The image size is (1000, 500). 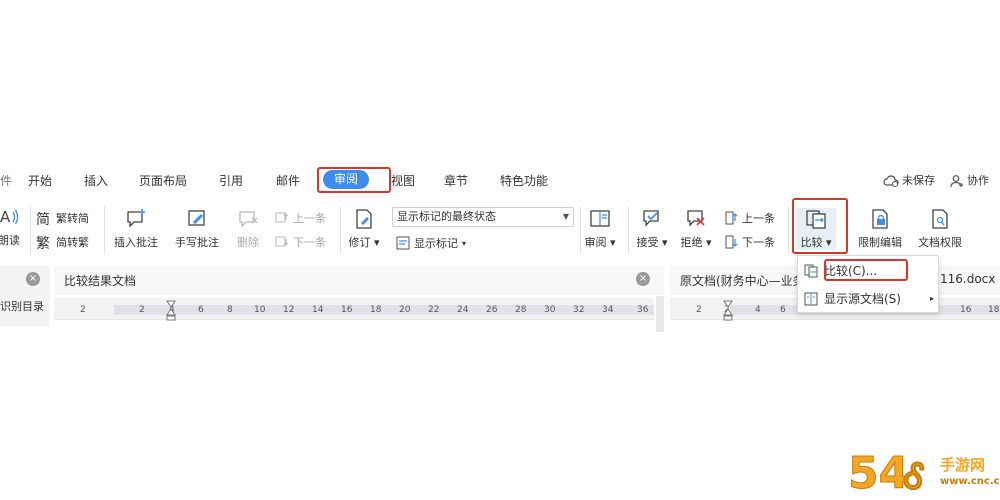 I want to click on show-source-document-item: 显示源文档(S) ▸, so click(x=869, y=298).